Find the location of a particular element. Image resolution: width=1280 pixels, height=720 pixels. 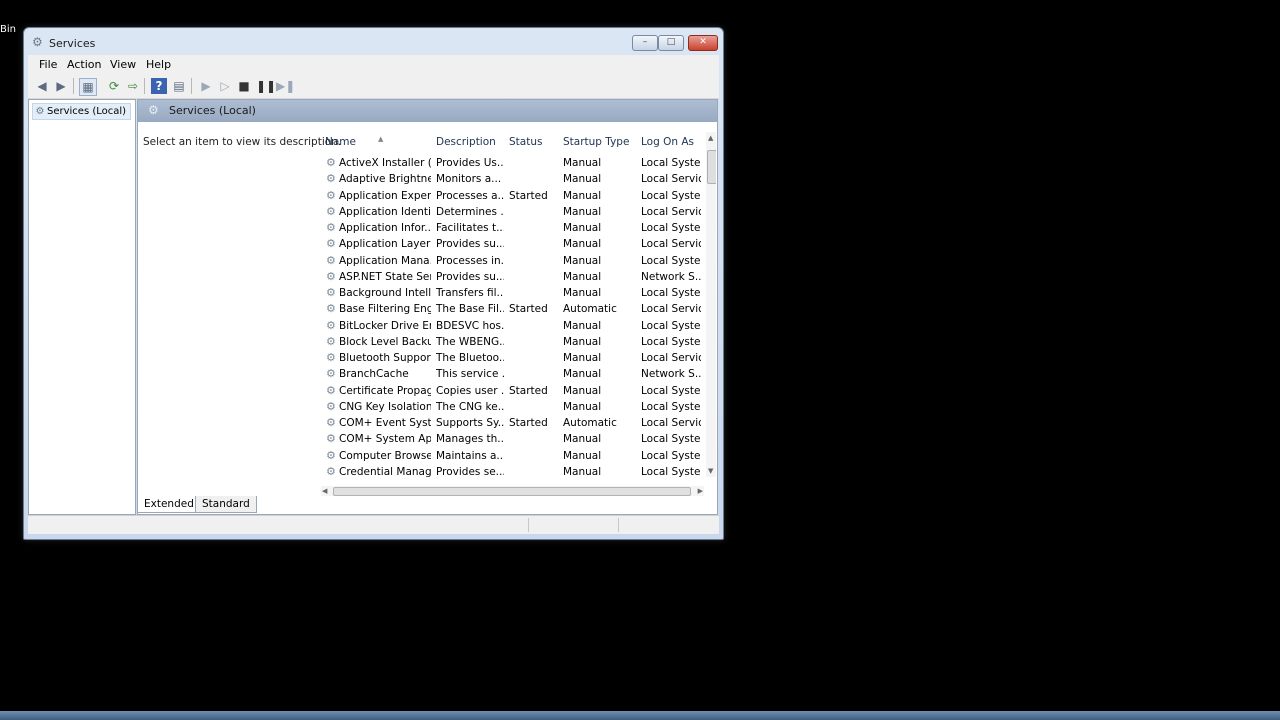

table-cell: Credential Manager is located at coordinates (385, 471).